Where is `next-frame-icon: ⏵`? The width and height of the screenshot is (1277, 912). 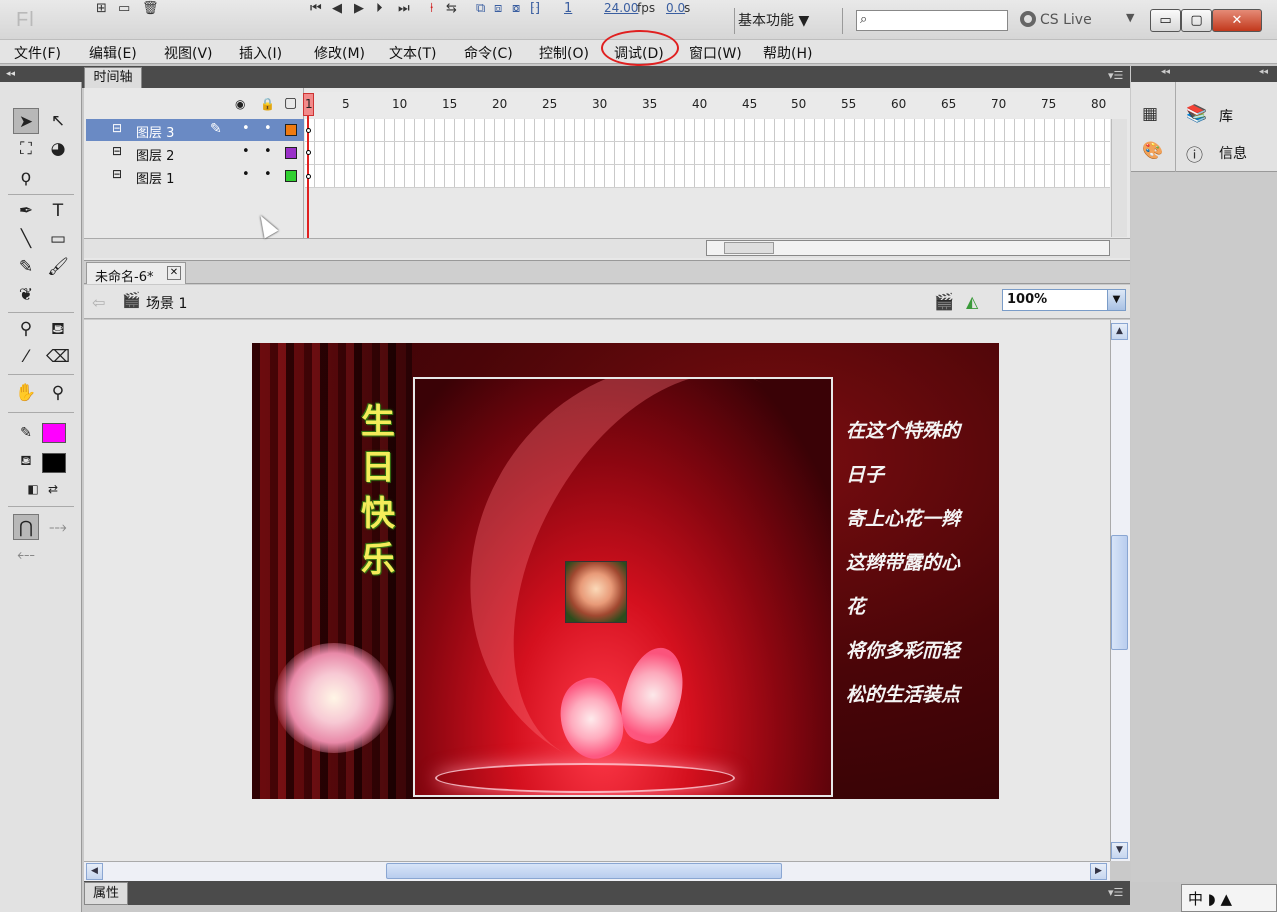 next-frame-icon: ⏵ is located at coordinates (379, 8).